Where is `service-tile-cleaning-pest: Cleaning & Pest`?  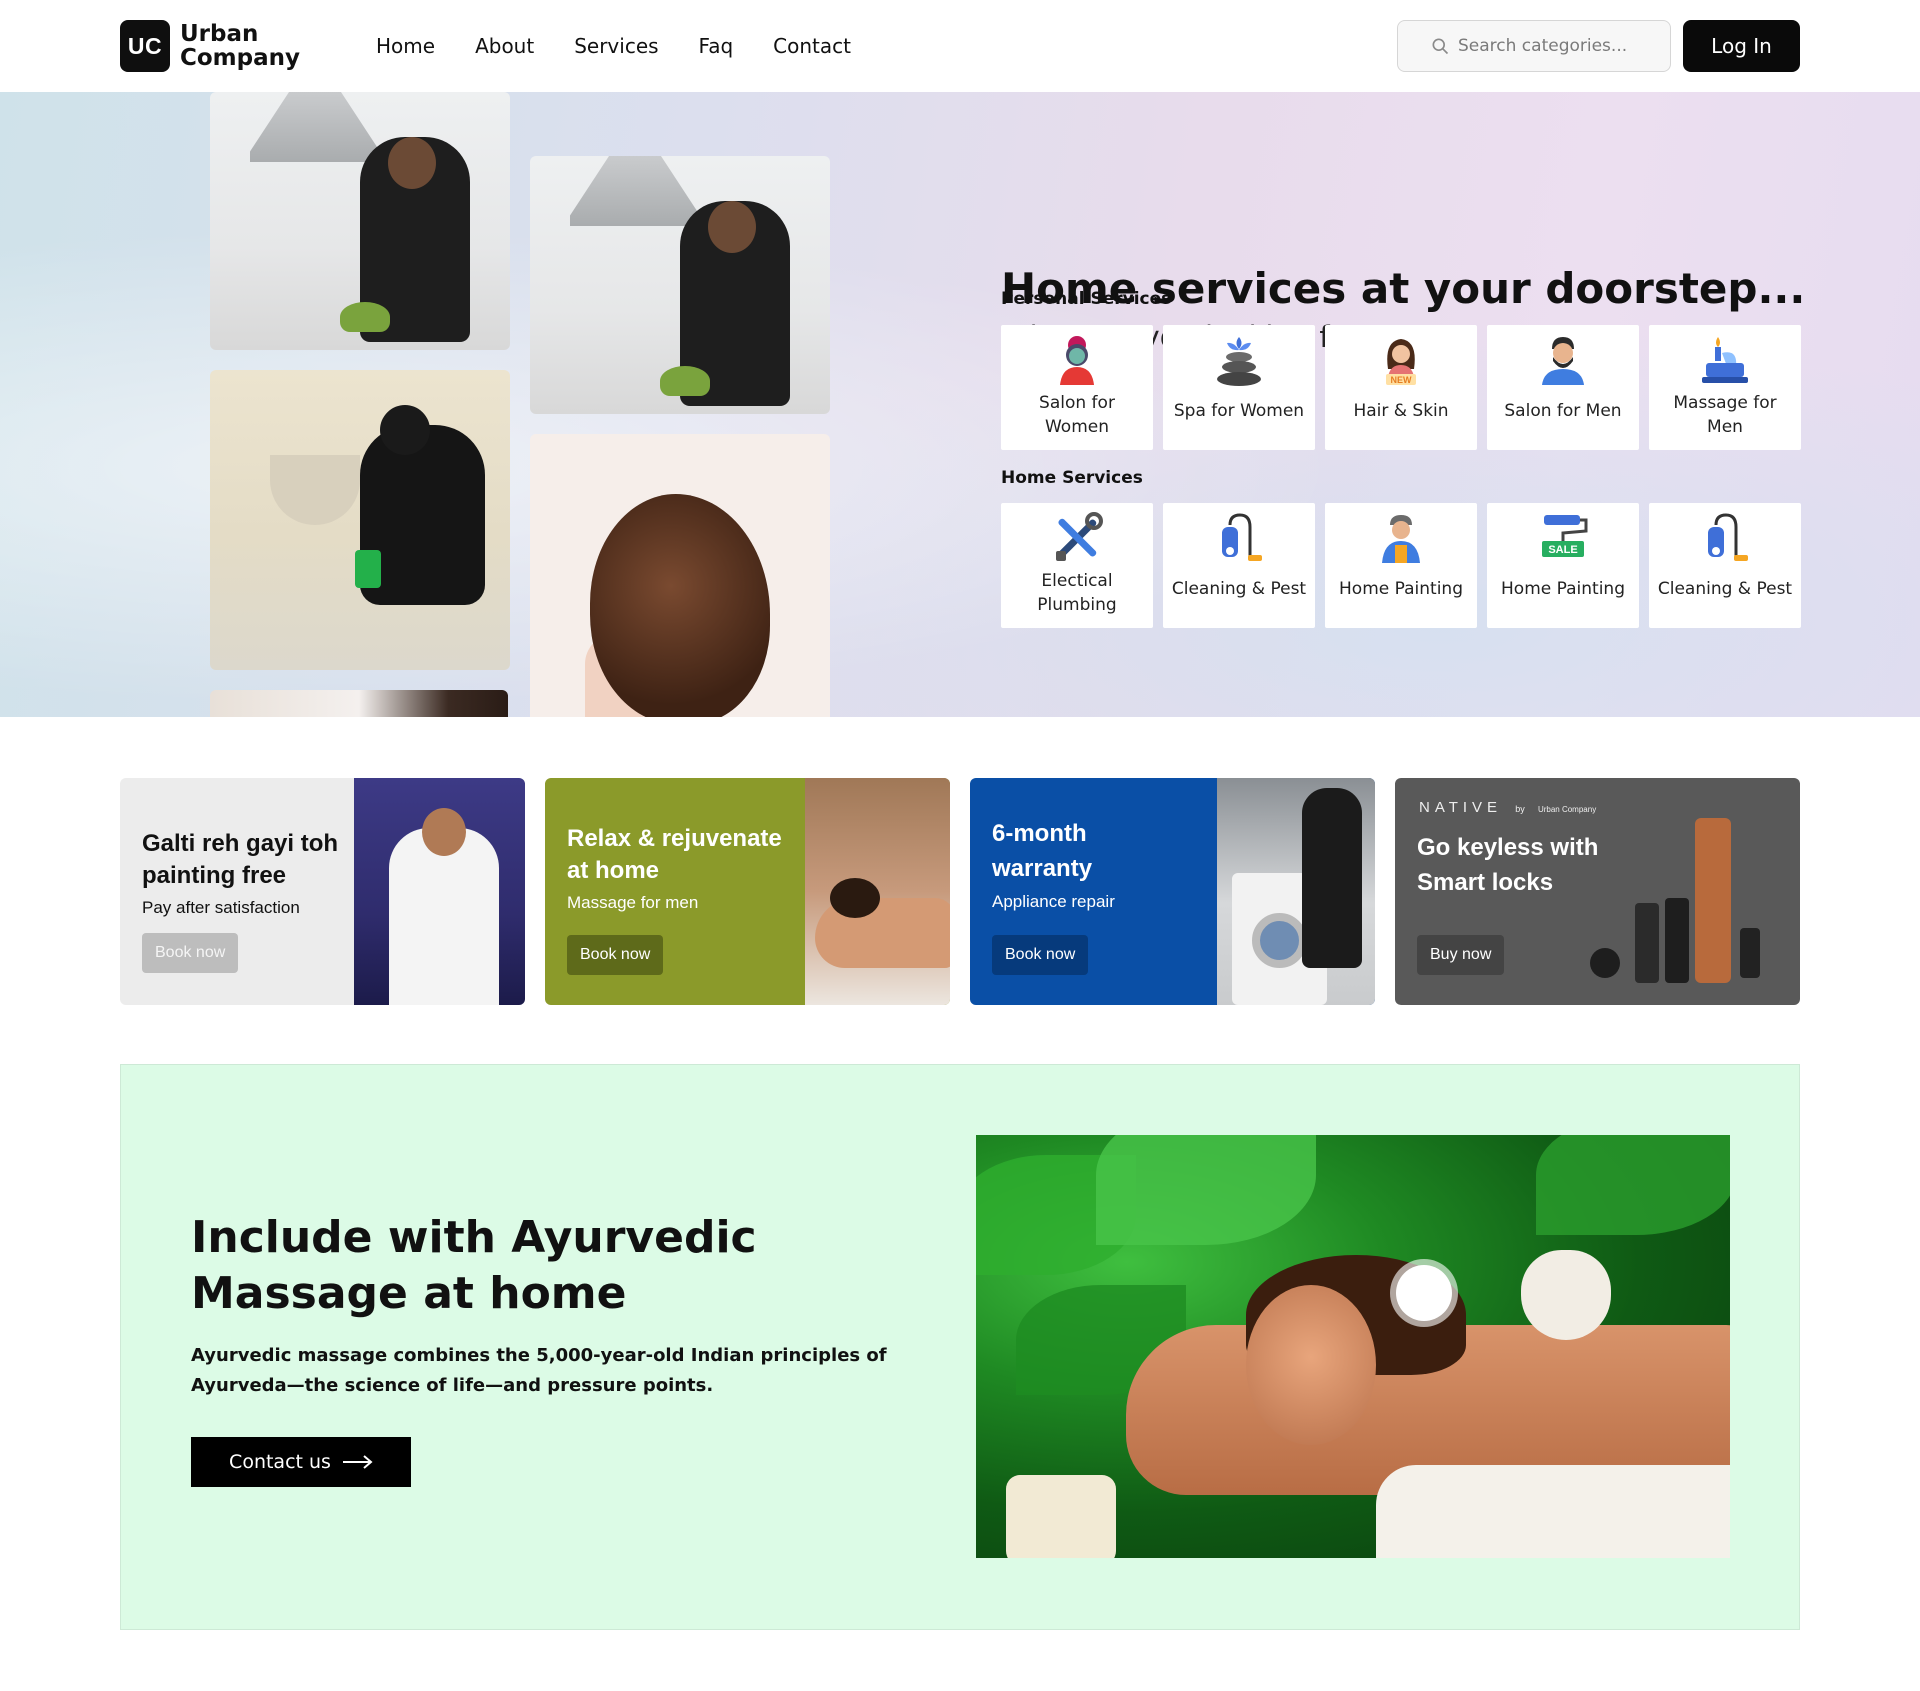 service-tile-cleaning-pest: Cleaning & Pest is located at coordinates (1239, 565).